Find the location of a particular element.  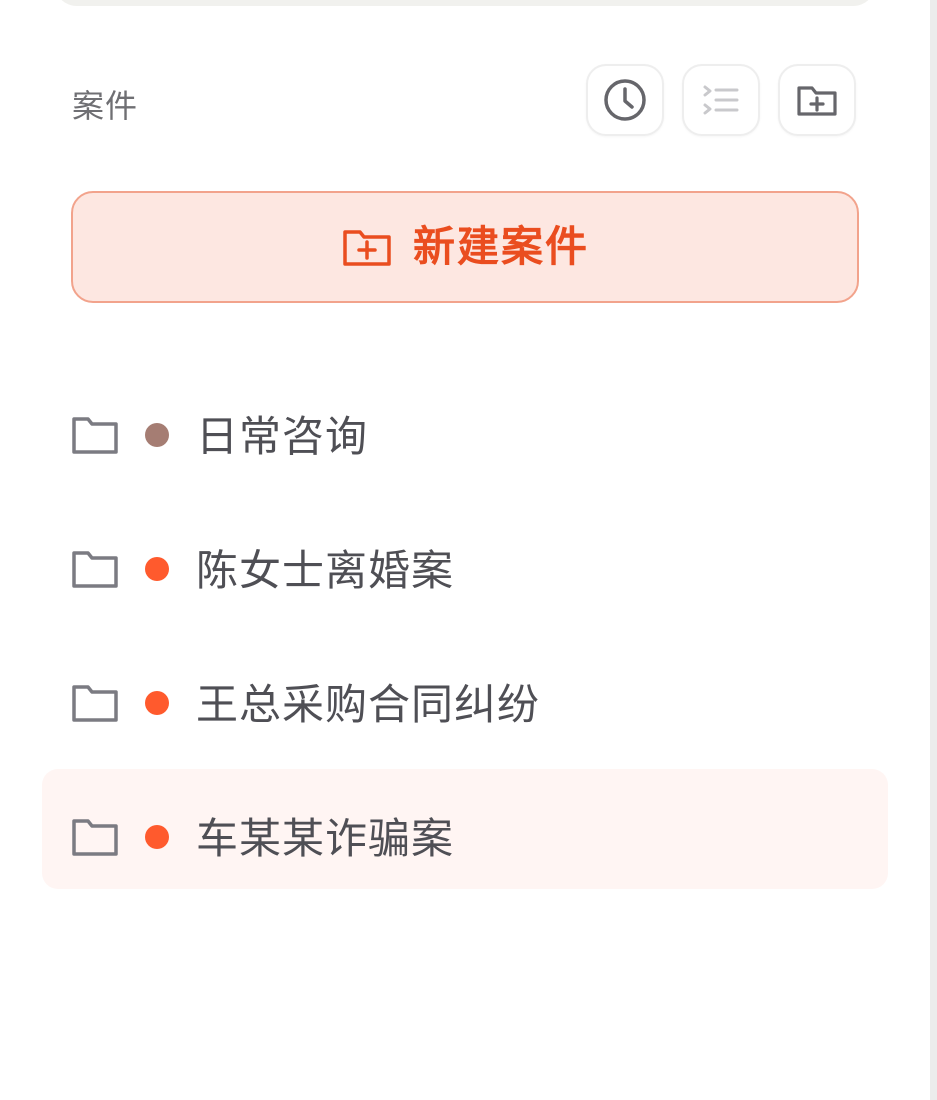

list-icon is located at coordinates (721, 100).